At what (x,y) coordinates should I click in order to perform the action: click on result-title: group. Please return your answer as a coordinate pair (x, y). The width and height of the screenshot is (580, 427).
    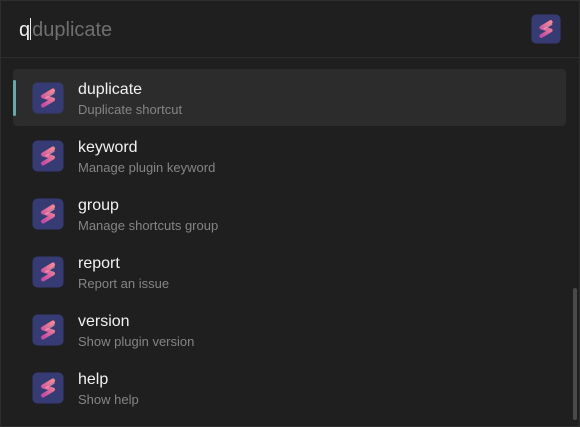
    Looking at the image, I should click on (98, 205).